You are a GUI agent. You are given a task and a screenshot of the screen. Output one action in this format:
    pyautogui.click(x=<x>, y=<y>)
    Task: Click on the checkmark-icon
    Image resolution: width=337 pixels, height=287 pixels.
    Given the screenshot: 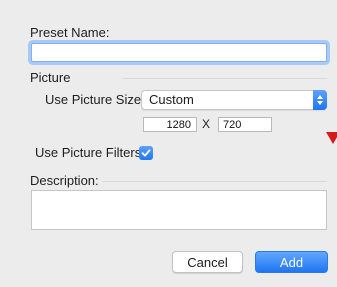 What is the action you would take?
    pyautogui.click(x=146, y=153)
    